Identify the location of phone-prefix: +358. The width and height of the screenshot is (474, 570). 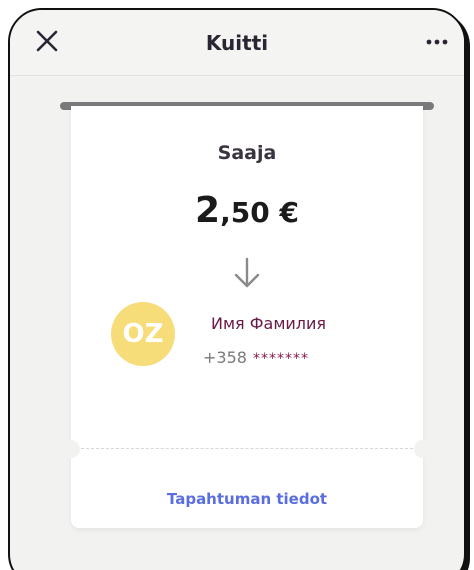
(225, 357).